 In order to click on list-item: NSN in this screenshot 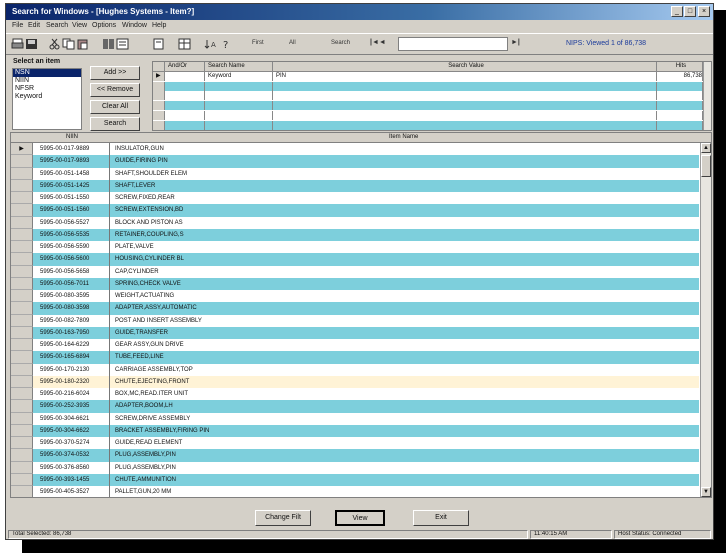, I will do `click(47, 73)`.